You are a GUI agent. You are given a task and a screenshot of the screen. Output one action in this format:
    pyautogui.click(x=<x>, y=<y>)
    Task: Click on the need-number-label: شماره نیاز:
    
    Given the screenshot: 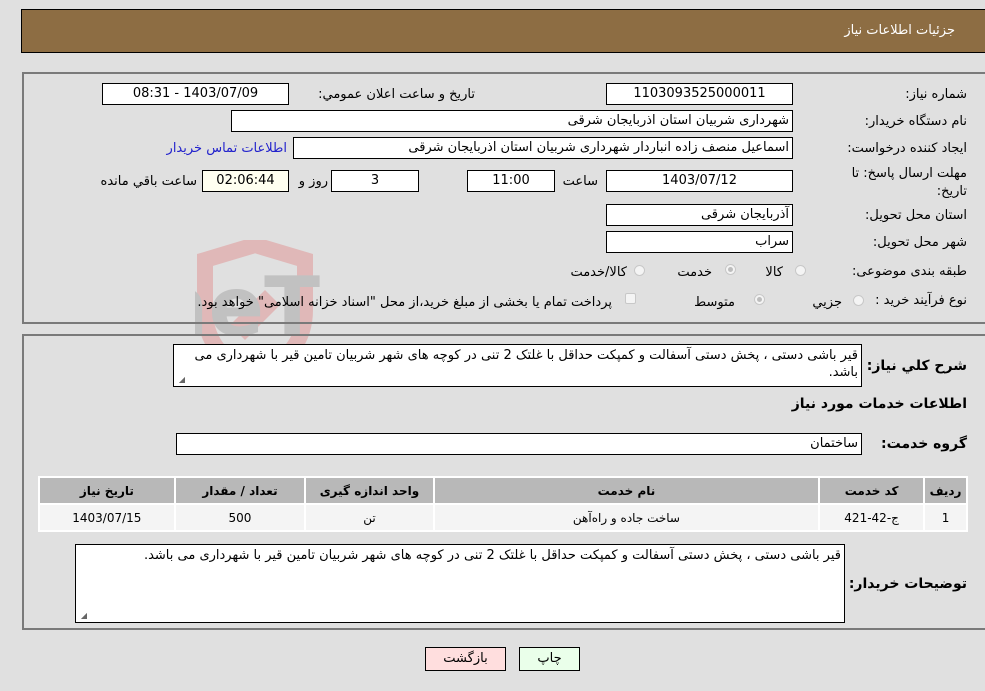 What is the action you would take?
    pyautogui.click(x=936, y=94)
    